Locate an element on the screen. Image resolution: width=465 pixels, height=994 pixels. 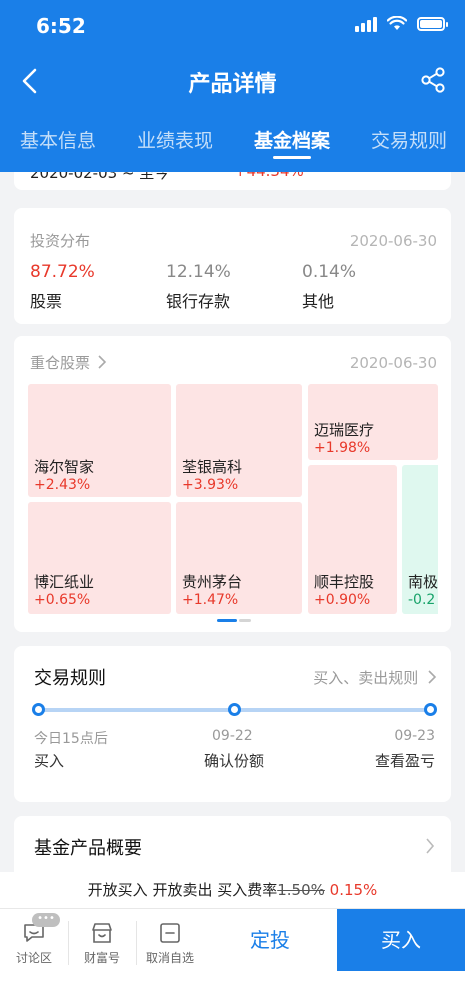
allocation-item: 87.72% 股票 is located at coordinates (62, 287).